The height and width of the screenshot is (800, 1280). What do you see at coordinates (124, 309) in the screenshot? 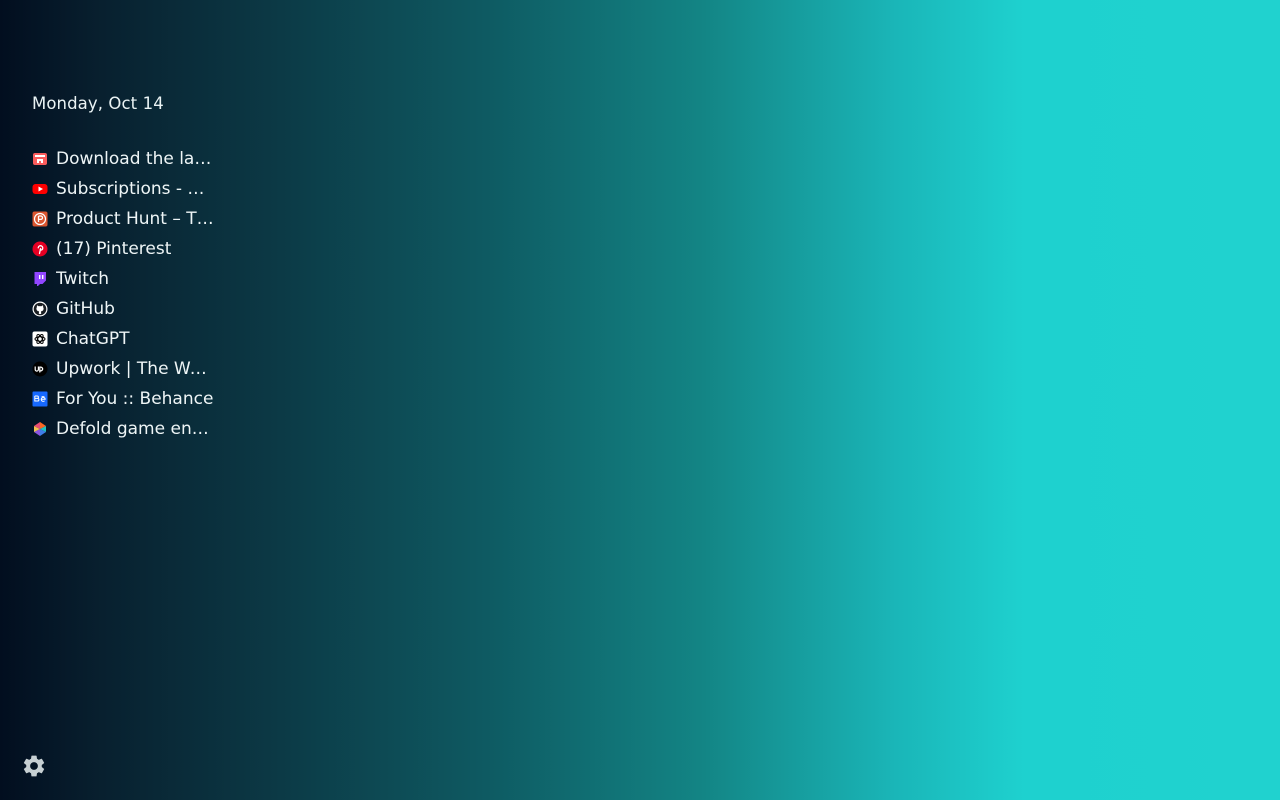
I see `bookmark-item: GitHub` at bounding box center [124, 309].